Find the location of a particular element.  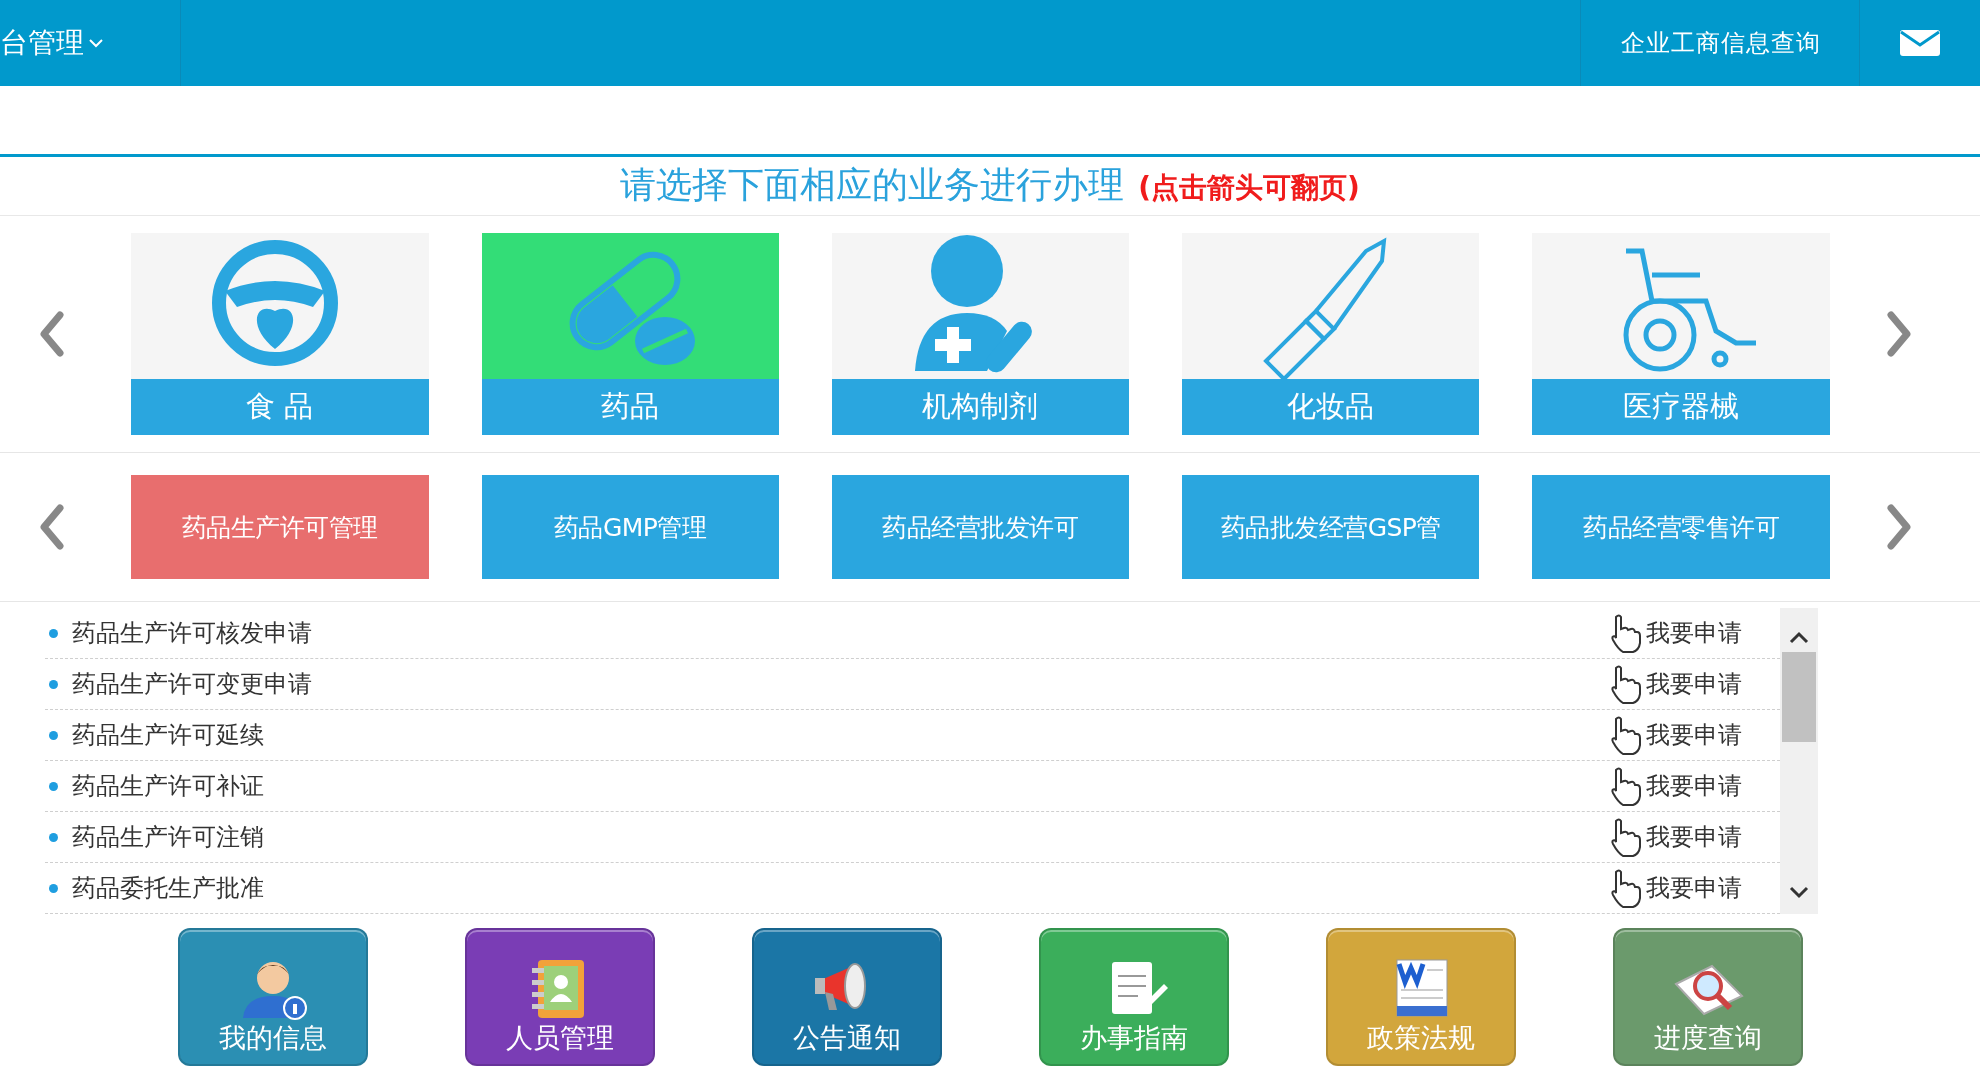

subcategory-tab: 药品经营批发许可 is located at coordinates (980, 527).